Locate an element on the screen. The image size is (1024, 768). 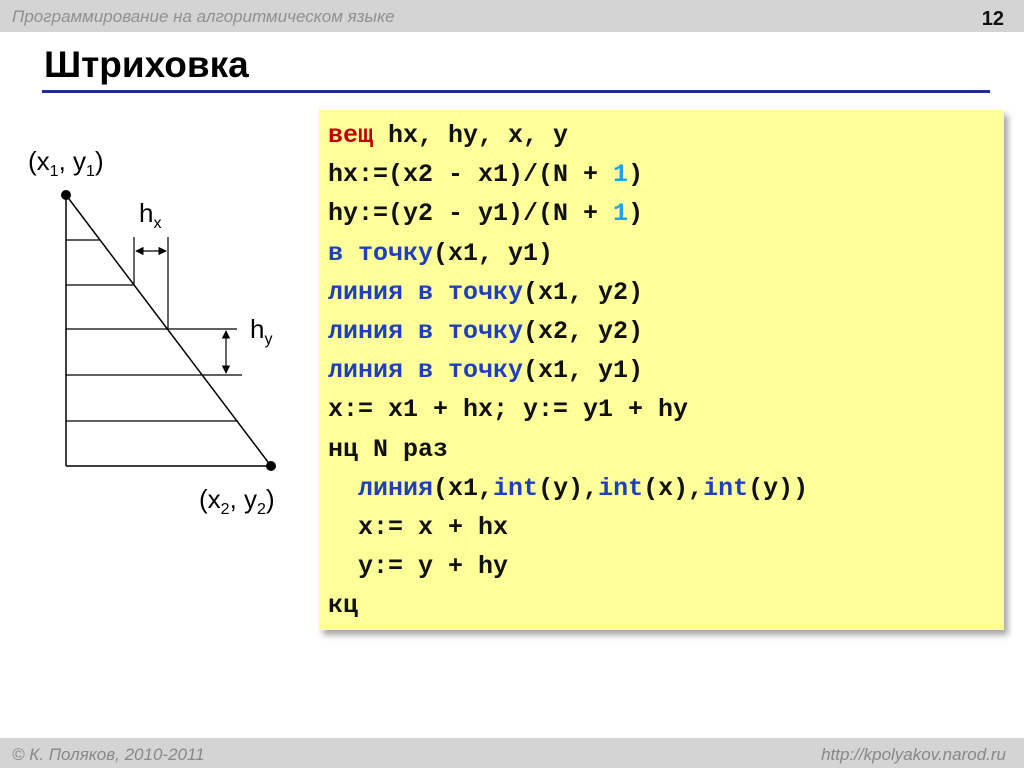
code-line-10: линия(x1,int(y),int(x),int(y)) is located at coordinates (583, 488).